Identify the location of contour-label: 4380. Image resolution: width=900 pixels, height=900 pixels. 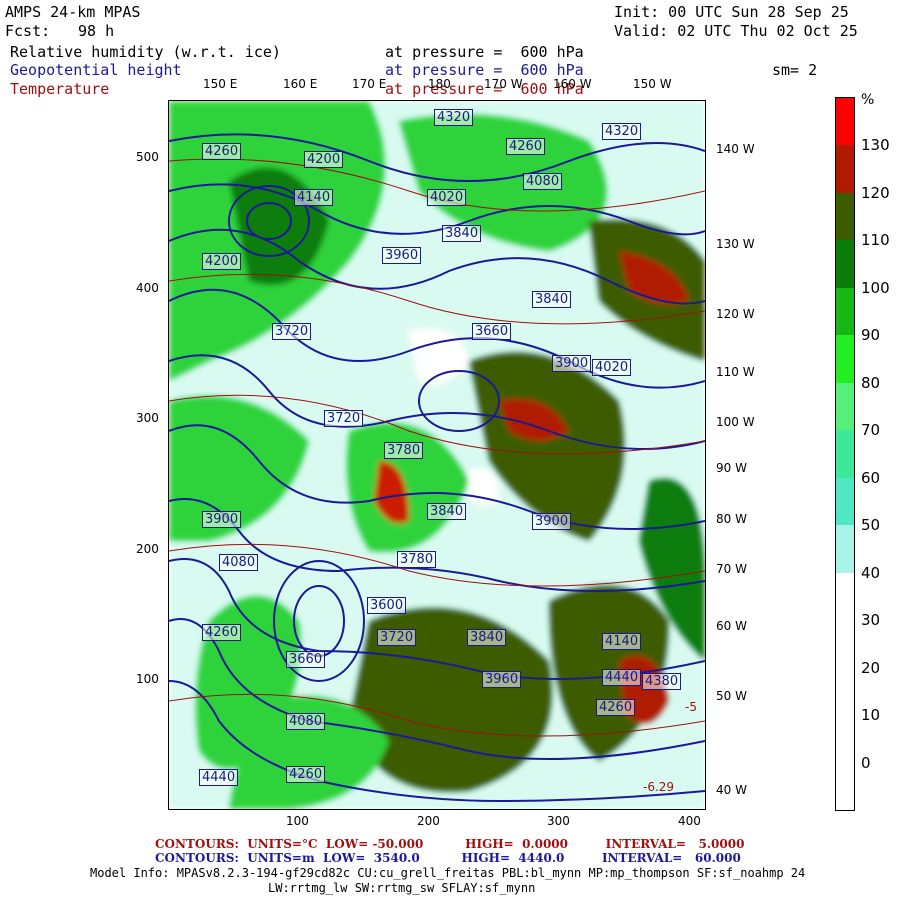
(662, 681).